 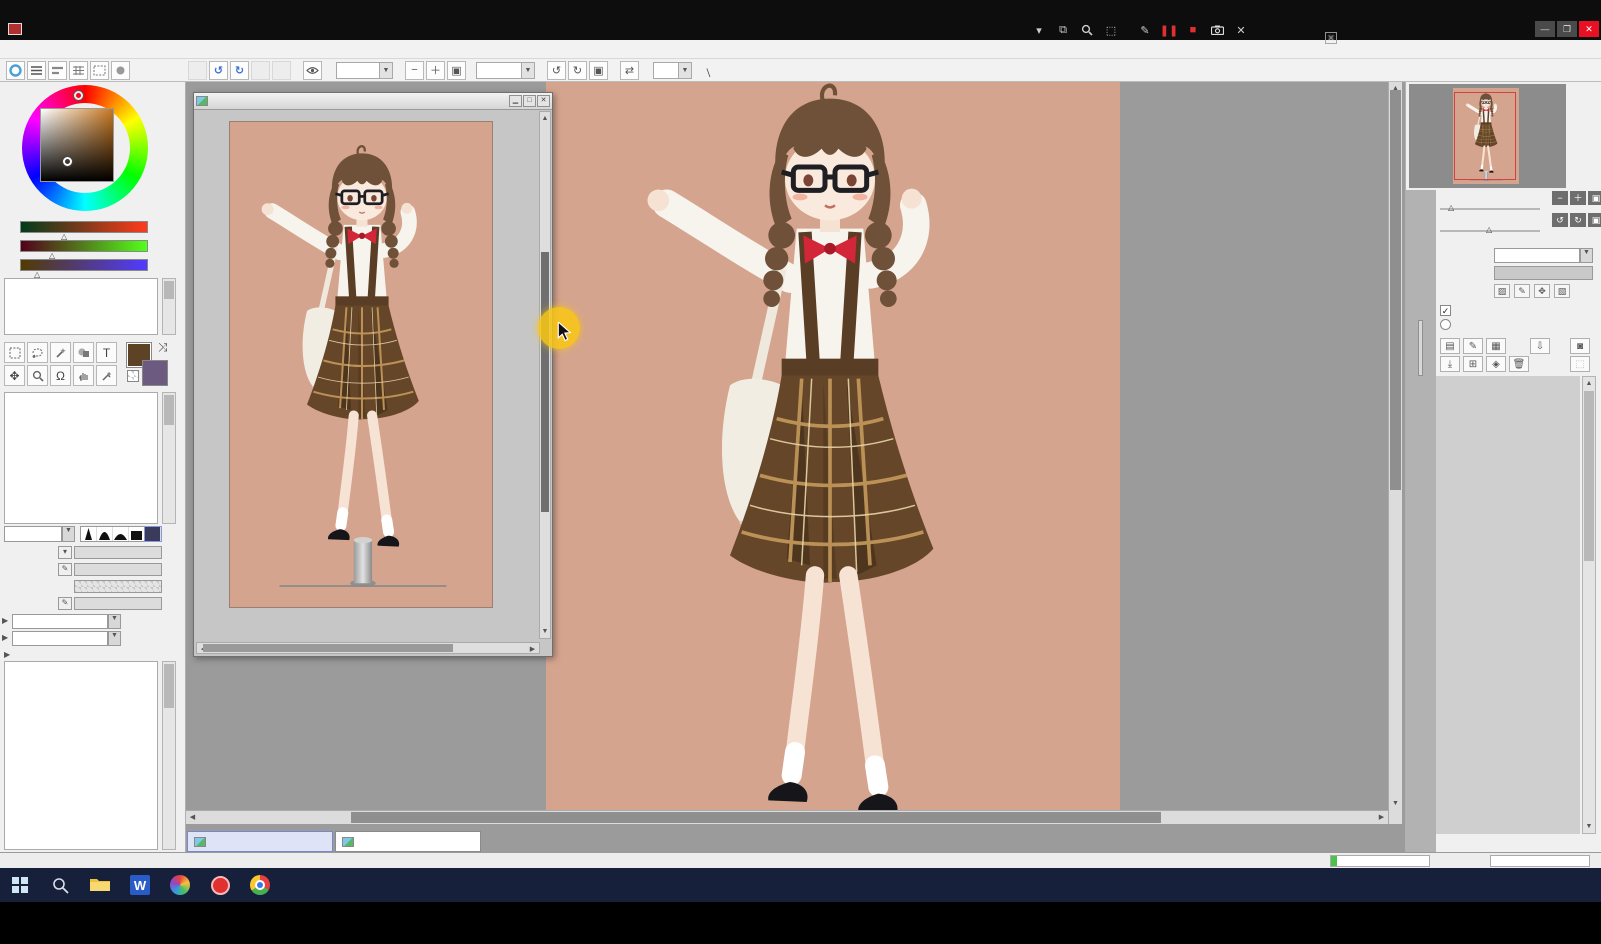 What do you see at coordinates (528, 70) in the screenshot?
I see `angle-dropdown-icon: ▼` at bounding box center [528, 70].